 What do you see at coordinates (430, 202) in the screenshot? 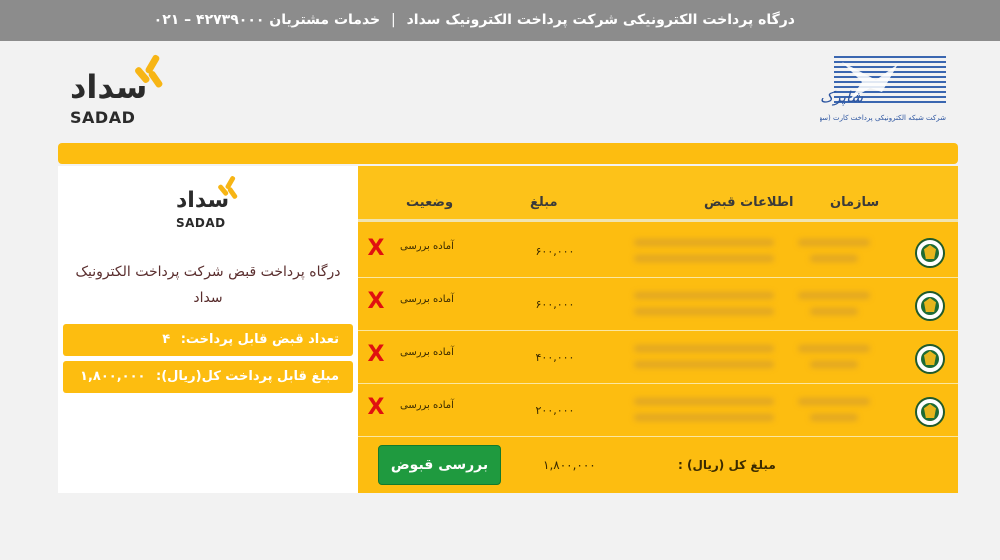
I see `column-status: وضعیت` at bounding box center [430, 202].